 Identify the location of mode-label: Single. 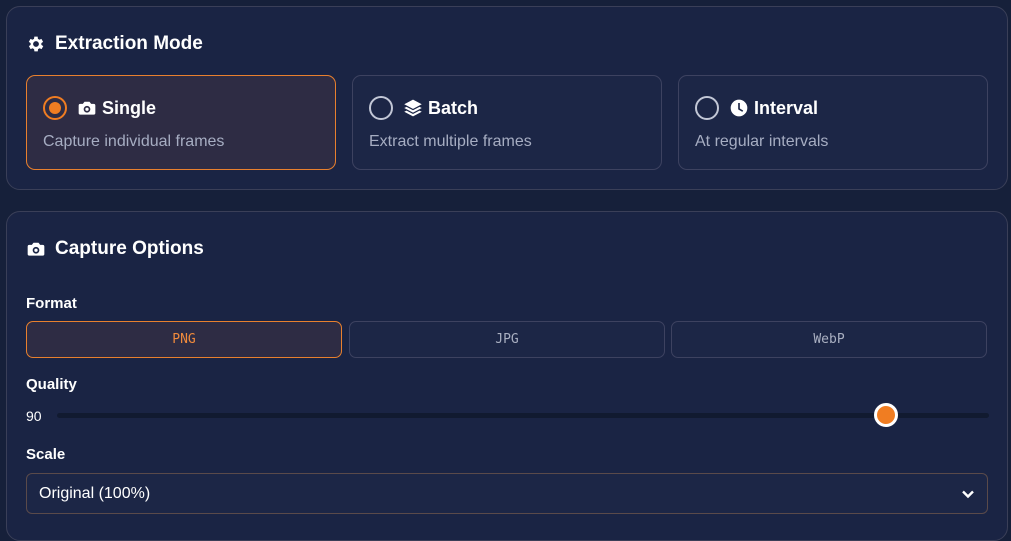
(129, 107).